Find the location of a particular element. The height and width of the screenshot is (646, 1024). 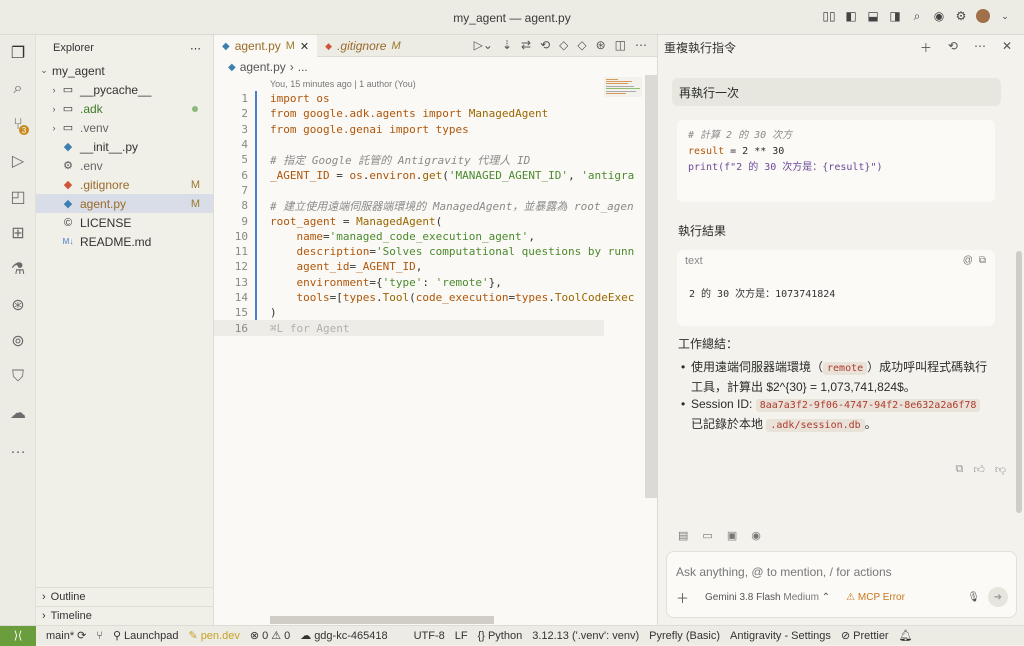

new-chat-icon: ＋ is located at coordinates (926, 47).